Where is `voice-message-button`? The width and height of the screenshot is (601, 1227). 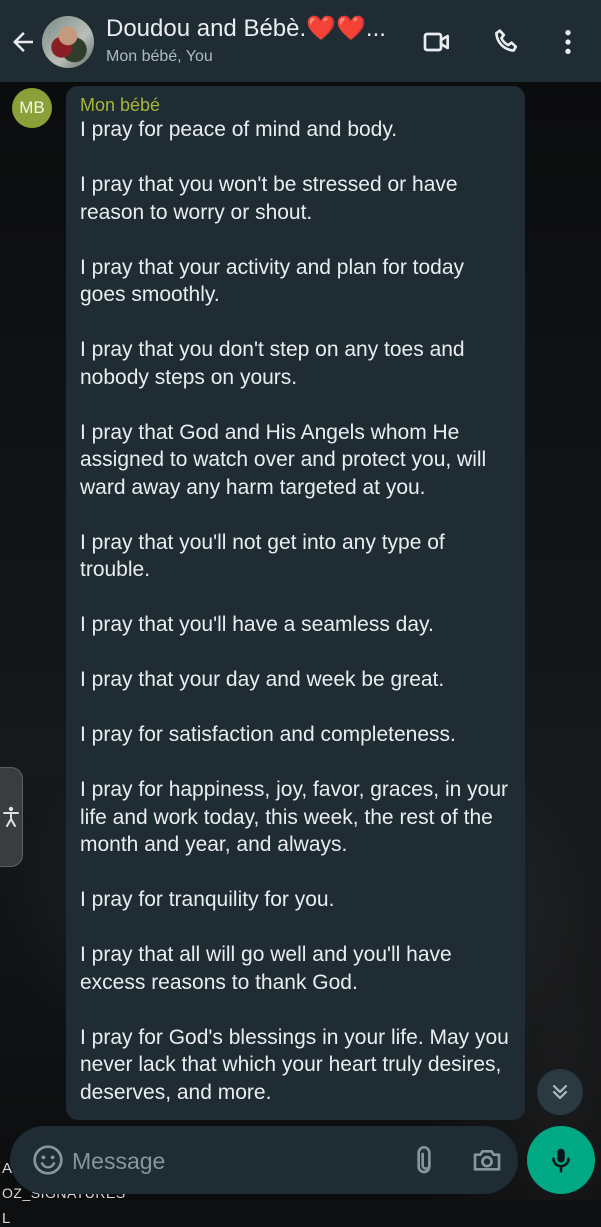
voice-message-button is located at coordinates (561, 1160).